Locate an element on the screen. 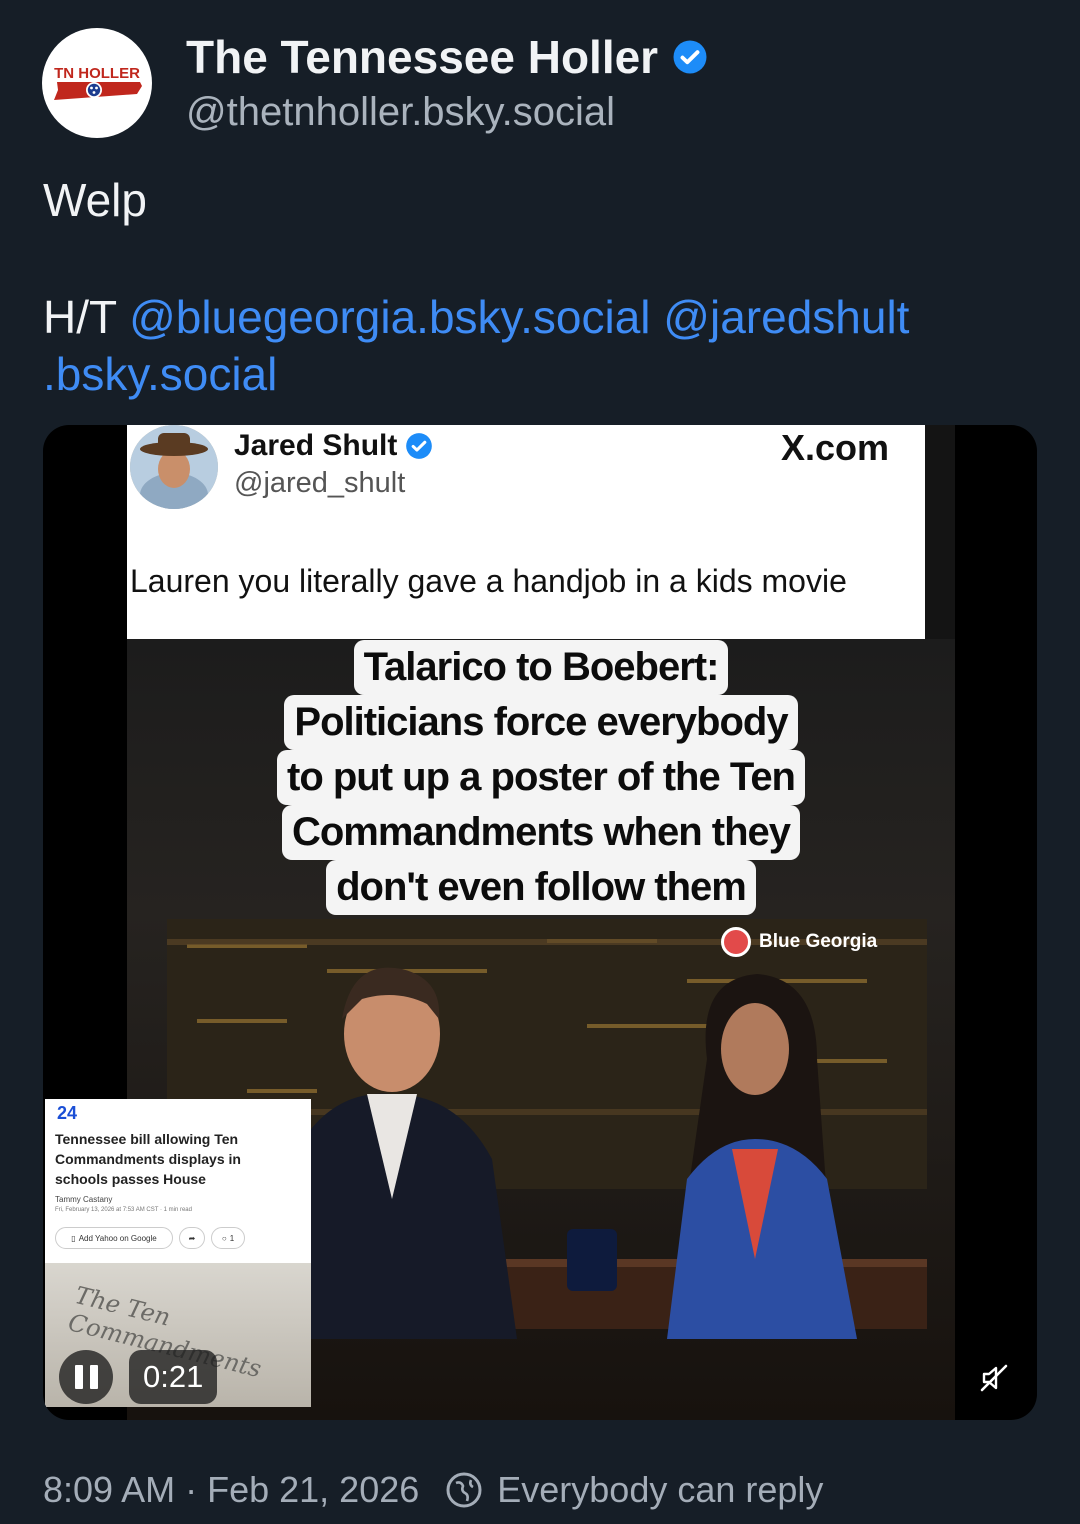 Image resolution: width=1080 pixels, height=1524 pixels. source-label: X.com is located at coordinates (834, 447).